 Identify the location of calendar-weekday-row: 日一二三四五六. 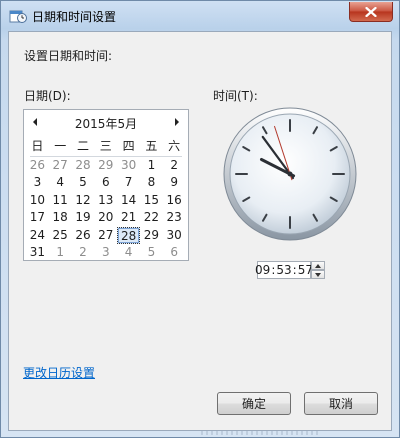
(106, 147).